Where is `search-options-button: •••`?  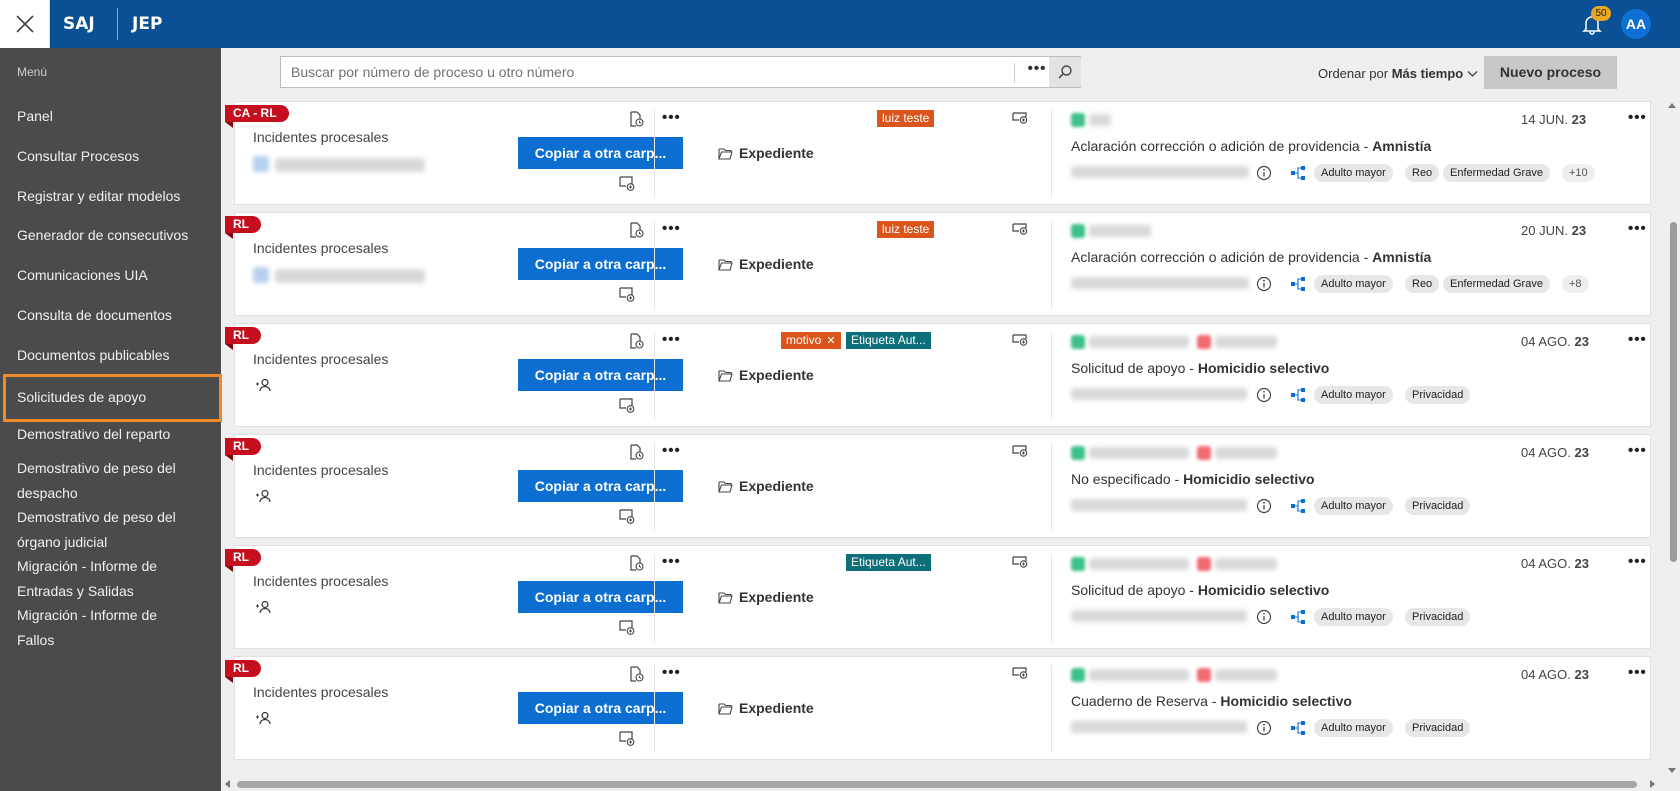
search-options-button: ••• is located at coordinates (1037, 72).